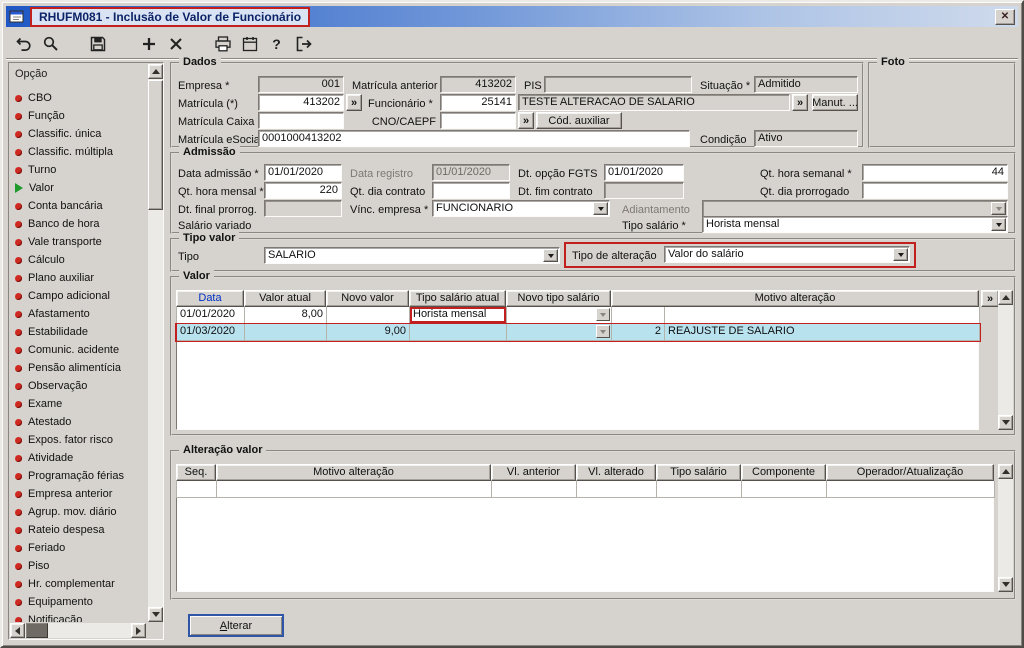 The height and width of the screenshot is (648, 1024). I want to click on cell-motivo-codigo, so click(638, 315).